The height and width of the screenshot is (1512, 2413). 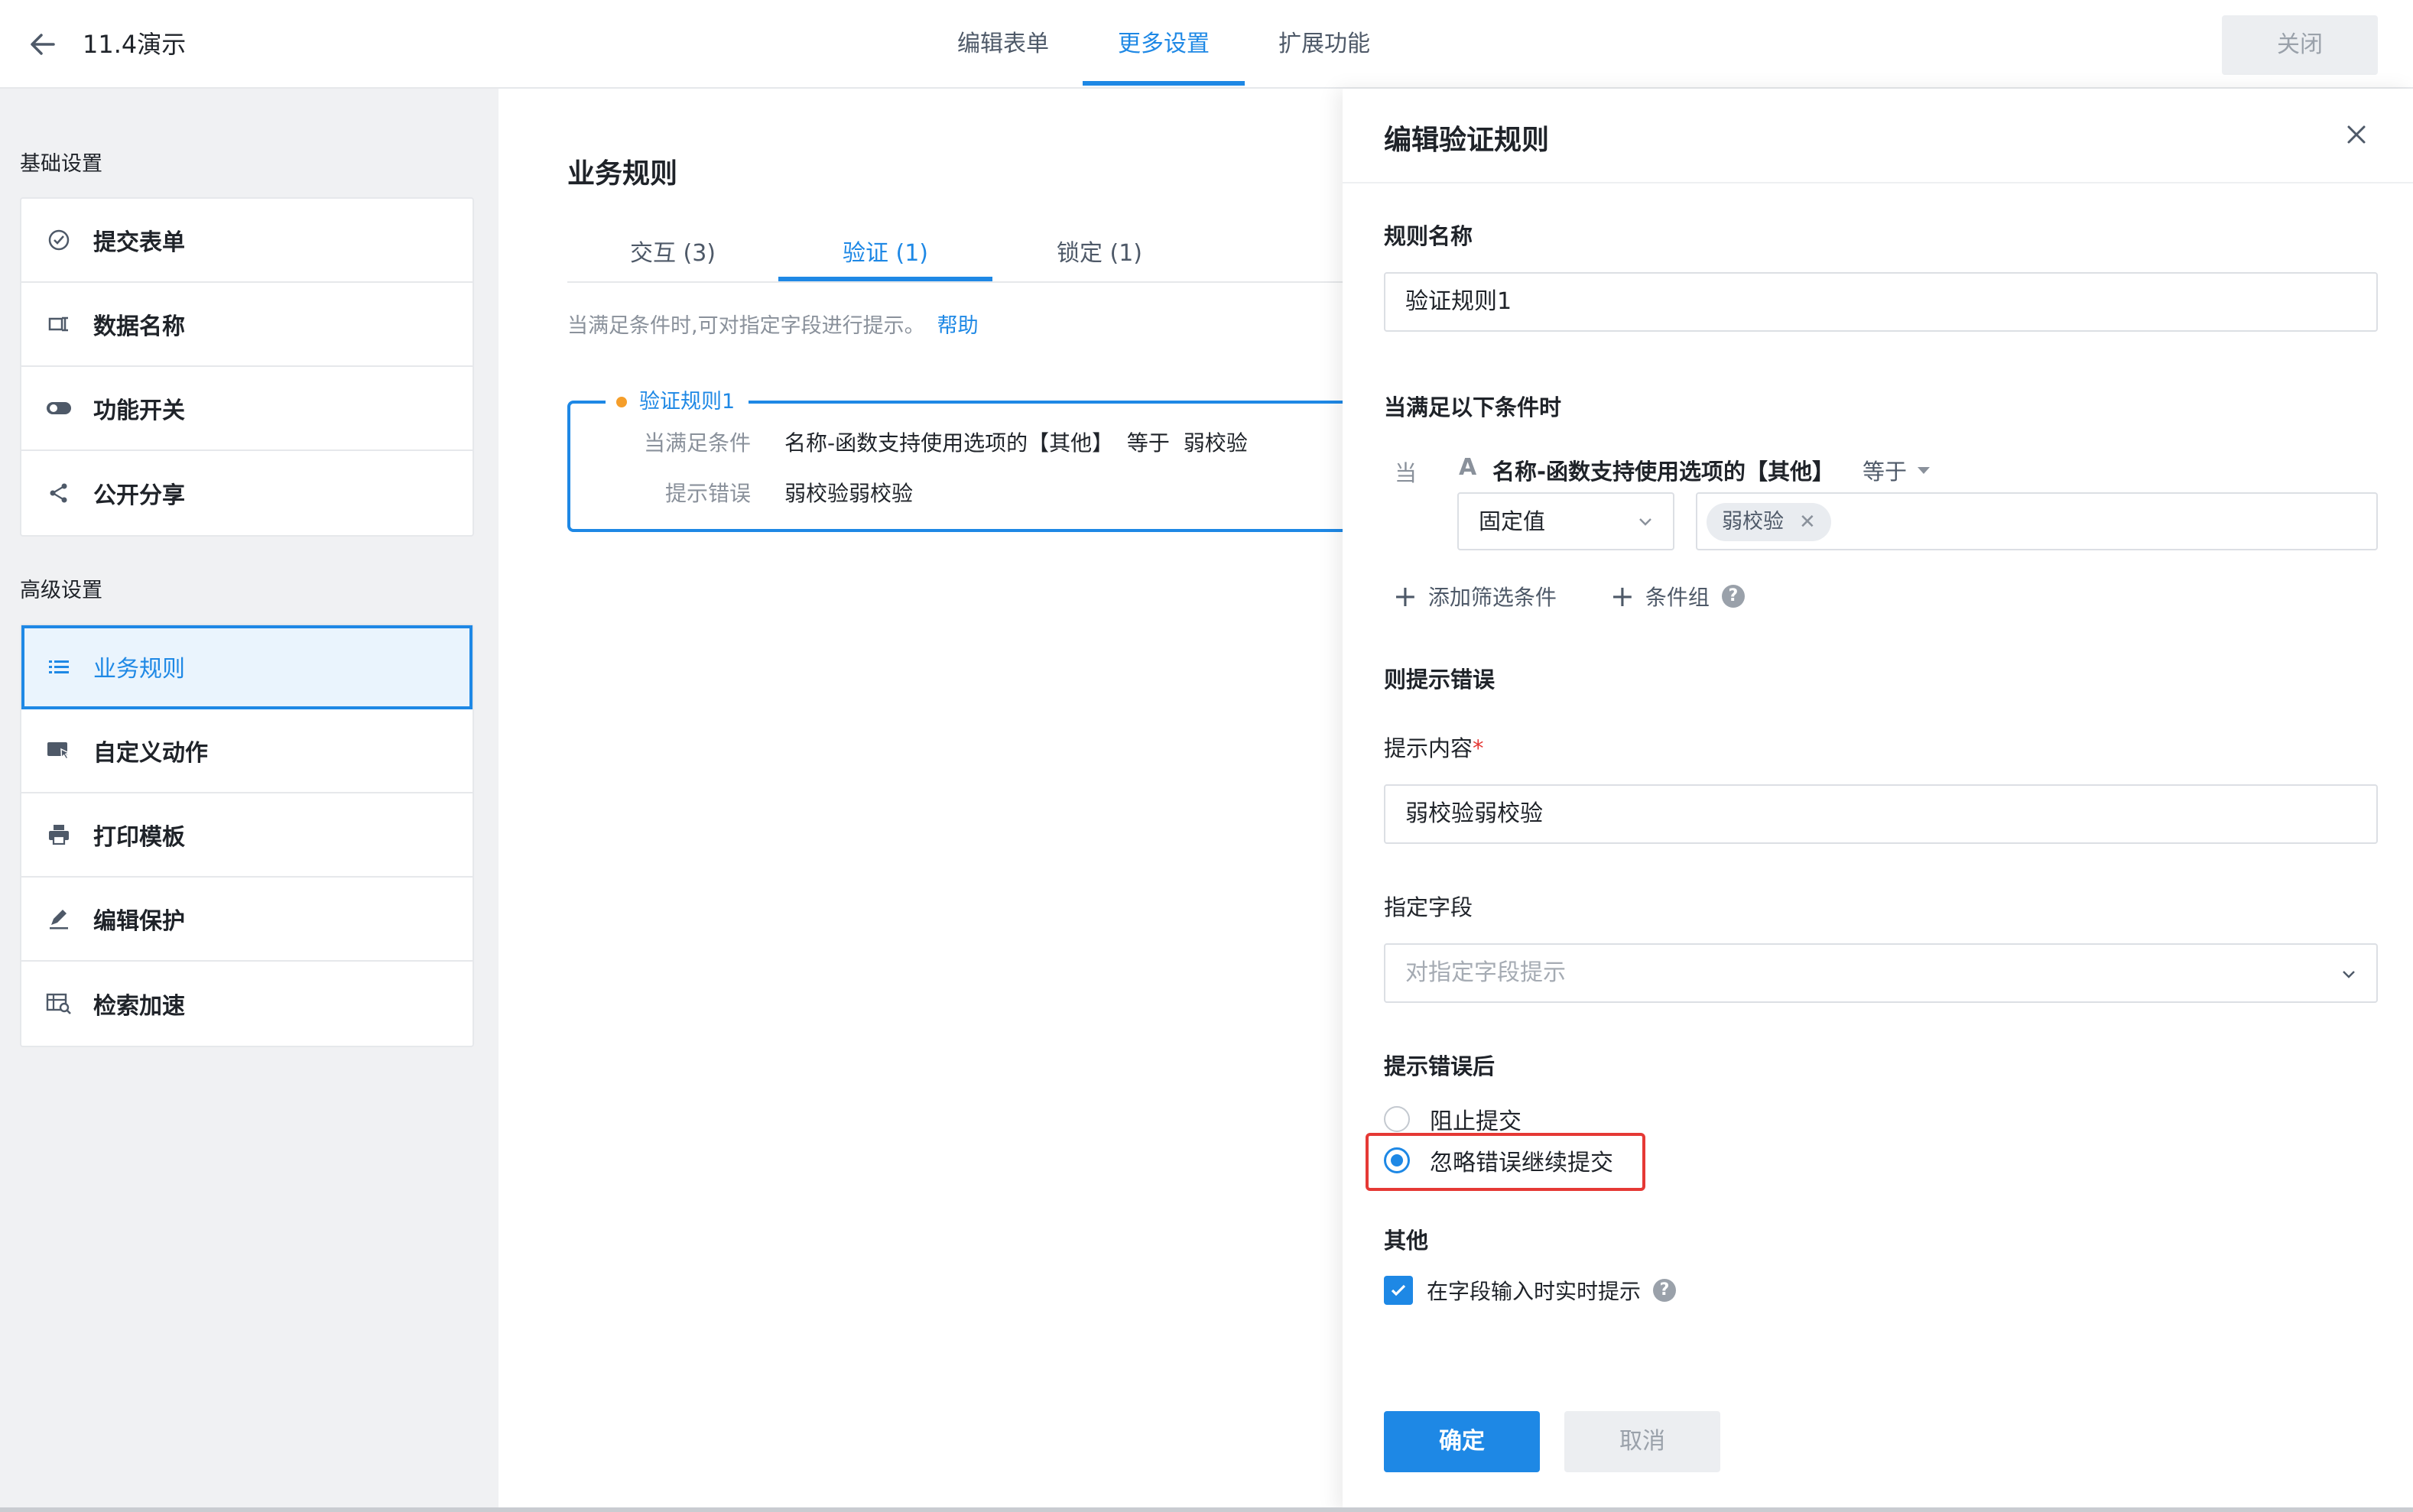 What do you see at coordinates (1924, 470) in the screenshot?
I see `caret-down-icon` at bounding box center [1924, 470].